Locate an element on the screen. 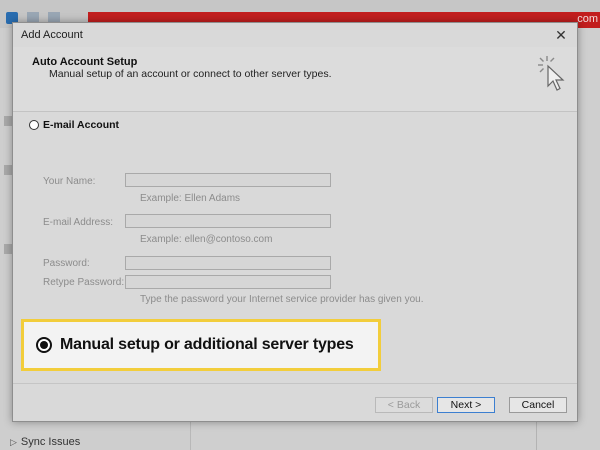 The width and height of the screenshot is (600, 450). close-icon: ✕ is located at coordinates (561, 35).